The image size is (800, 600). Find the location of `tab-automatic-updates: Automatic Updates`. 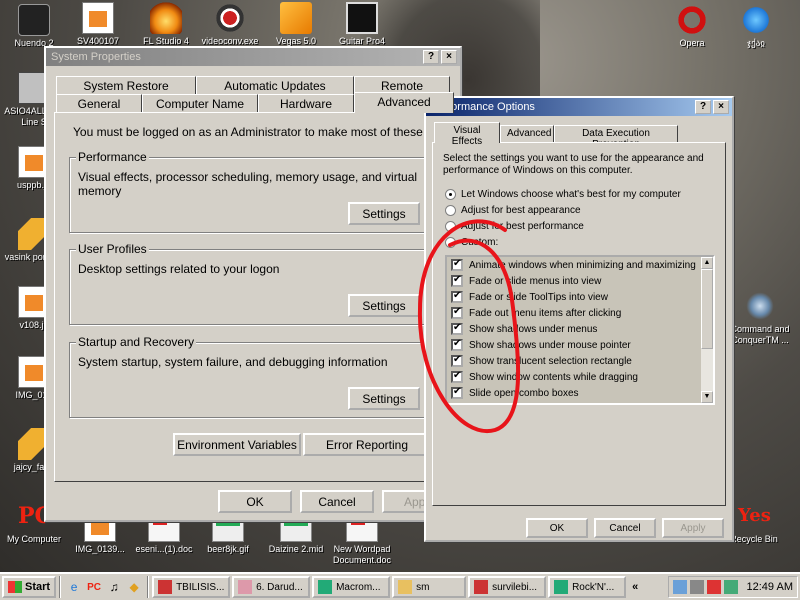

tab-automatic-updates: Automatic Updates is located at coordinates (275, 85).